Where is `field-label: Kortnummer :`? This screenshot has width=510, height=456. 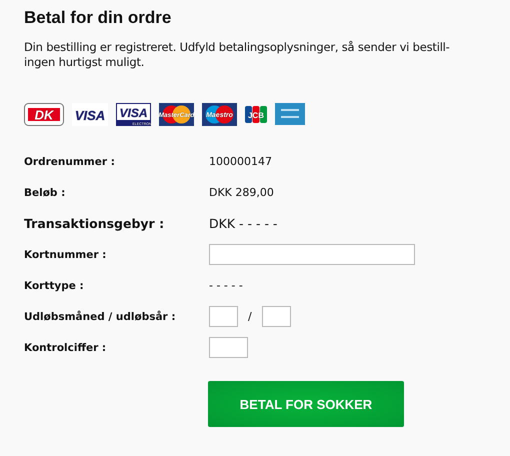 field-label: Kortnummer : is located at coordinates (66, 254).